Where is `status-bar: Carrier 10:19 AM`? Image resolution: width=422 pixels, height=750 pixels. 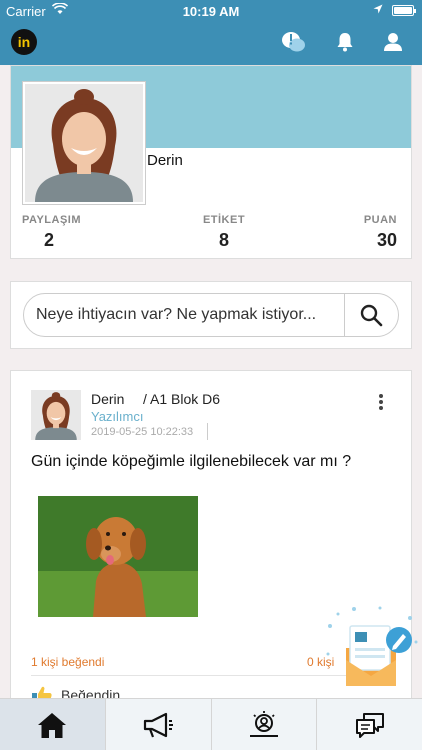
status-bar: Carrier 10:19 AM is located at coordinates (211, 11).